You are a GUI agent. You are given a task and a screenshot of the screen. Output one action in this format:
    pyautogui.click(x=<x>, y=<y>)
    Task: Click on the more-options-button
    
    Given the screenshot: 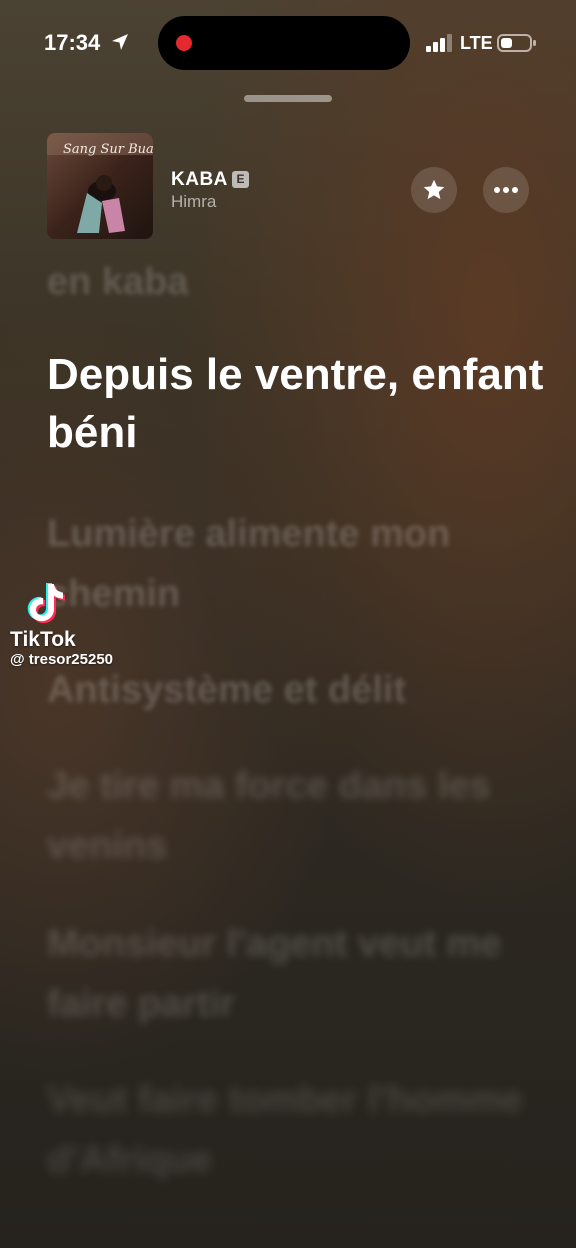 What is the action you would take?
    pyautogui.click(x=506, y=190)
    